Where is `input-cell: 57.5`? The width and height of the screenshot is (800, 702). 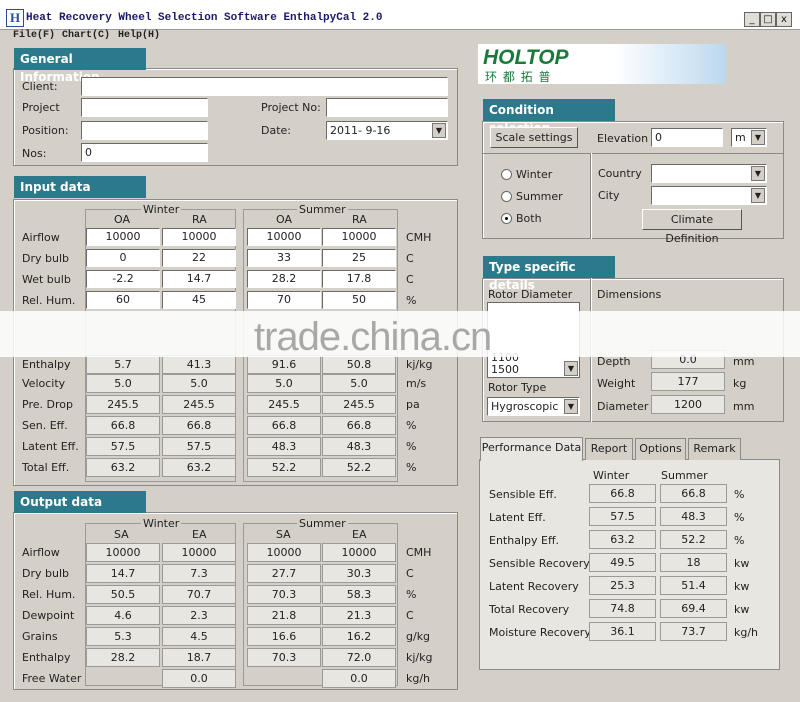 input-cell: 57.5 is located at coordinates (123, 446).